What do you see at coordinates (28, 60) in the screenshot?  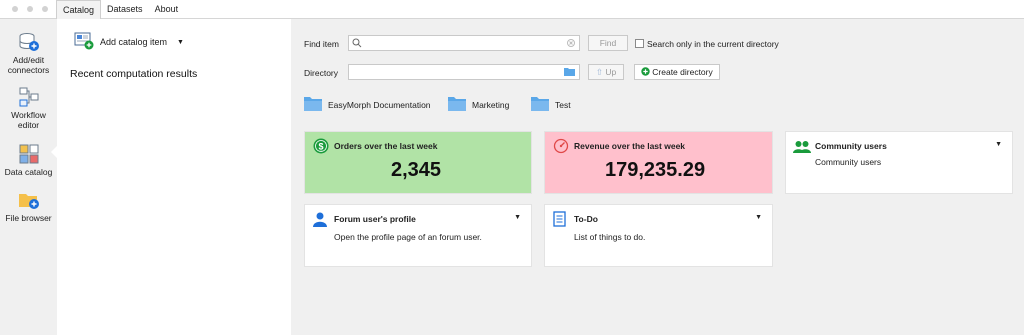 I see `nav-label: Add/edit` at bounding box center [28, 60].